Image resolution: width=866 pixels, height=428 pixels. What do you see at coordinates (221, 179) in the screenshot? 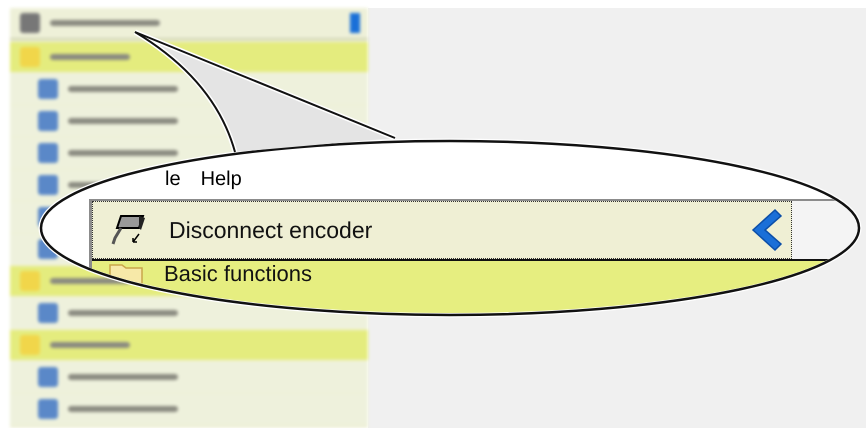
I see `menu-item: Help` at bounding box center [221, 179].